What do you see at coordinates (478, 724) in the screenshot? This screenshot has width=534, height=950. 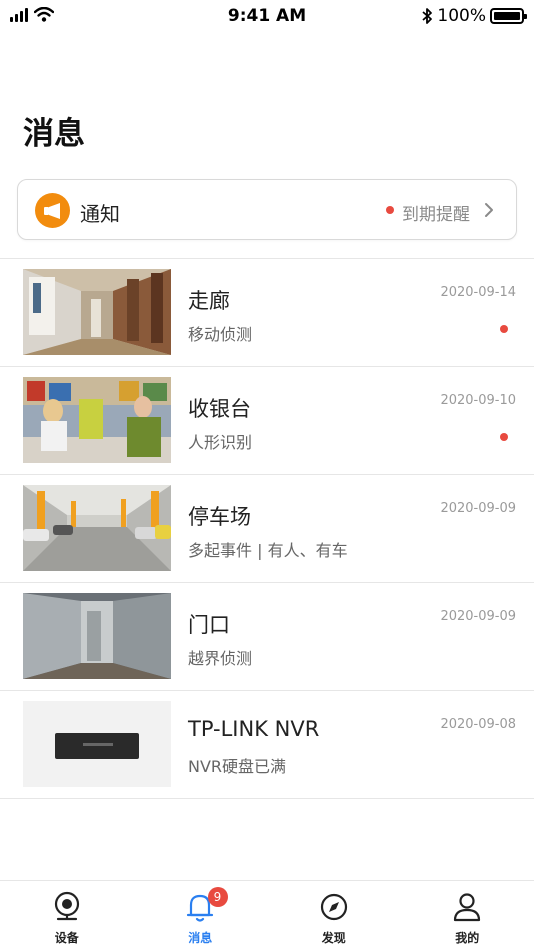 I see `message-date: 2020-09-08` at bounding box center [478, 724].